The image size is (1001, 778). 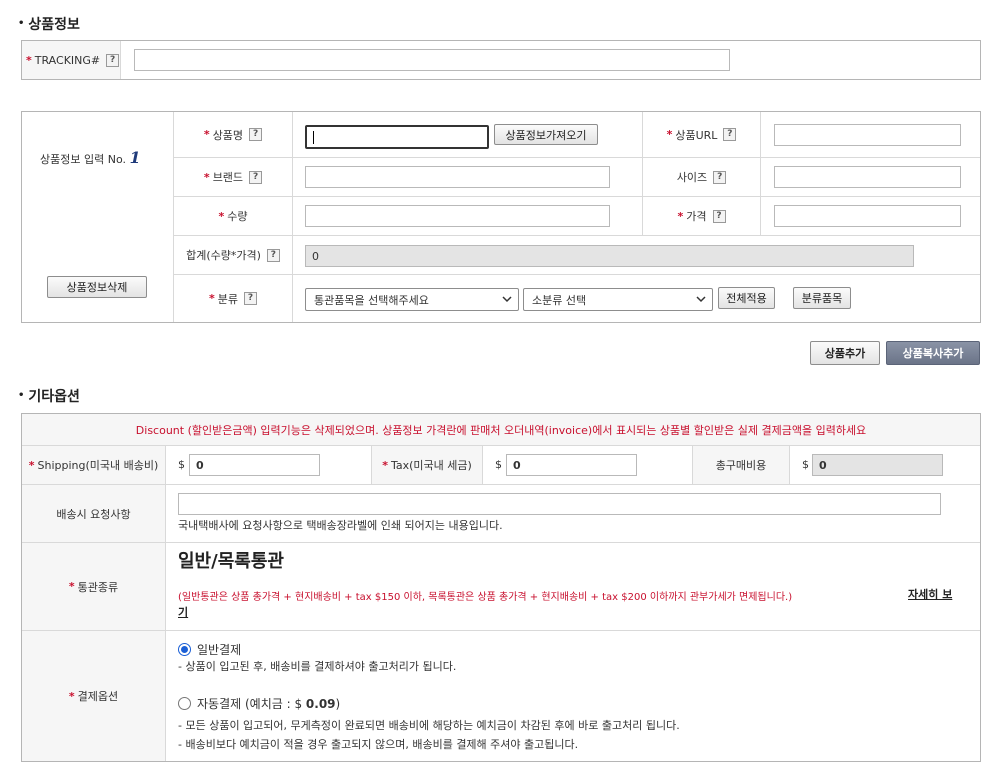 What do you see at coordinates (397, 137) in the screenshot?
I see `product-name-input` at bounding box center [397, 137].